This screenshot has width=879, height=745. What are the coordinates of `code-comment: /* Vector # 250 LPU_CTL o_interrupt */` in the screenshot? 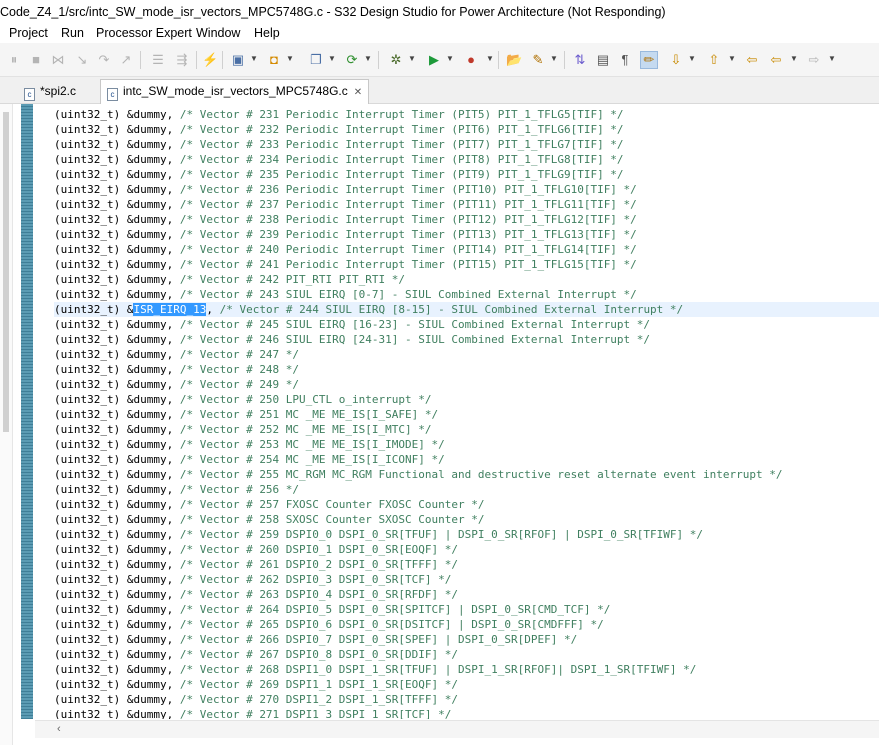 It's located at (305, 399).